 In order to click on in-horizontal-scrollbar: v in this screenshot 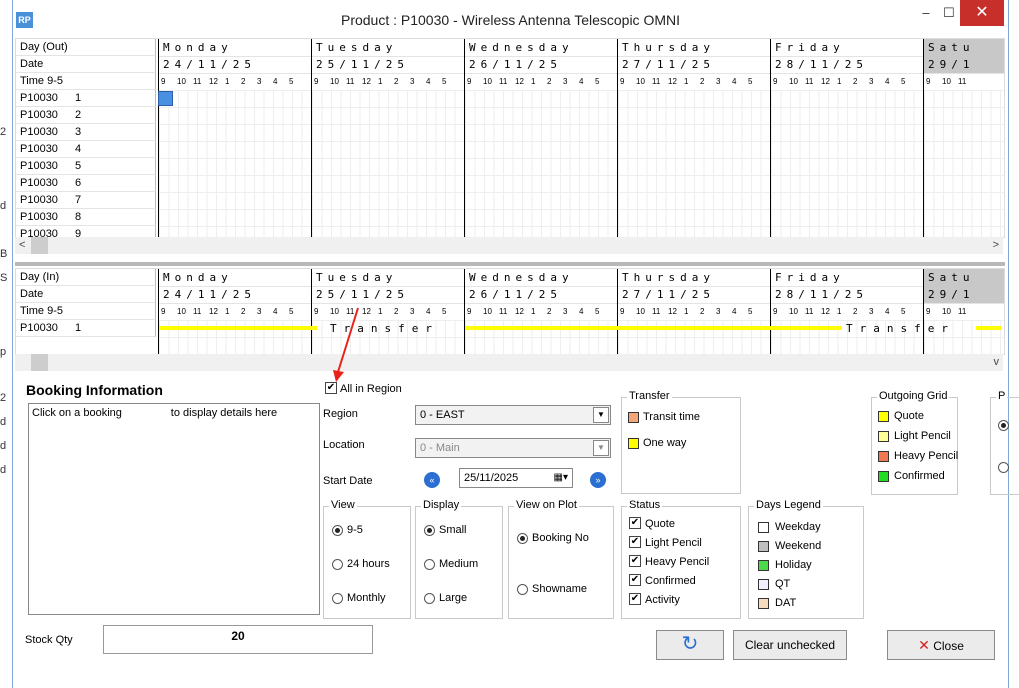, I will do `click(509, 362)`.